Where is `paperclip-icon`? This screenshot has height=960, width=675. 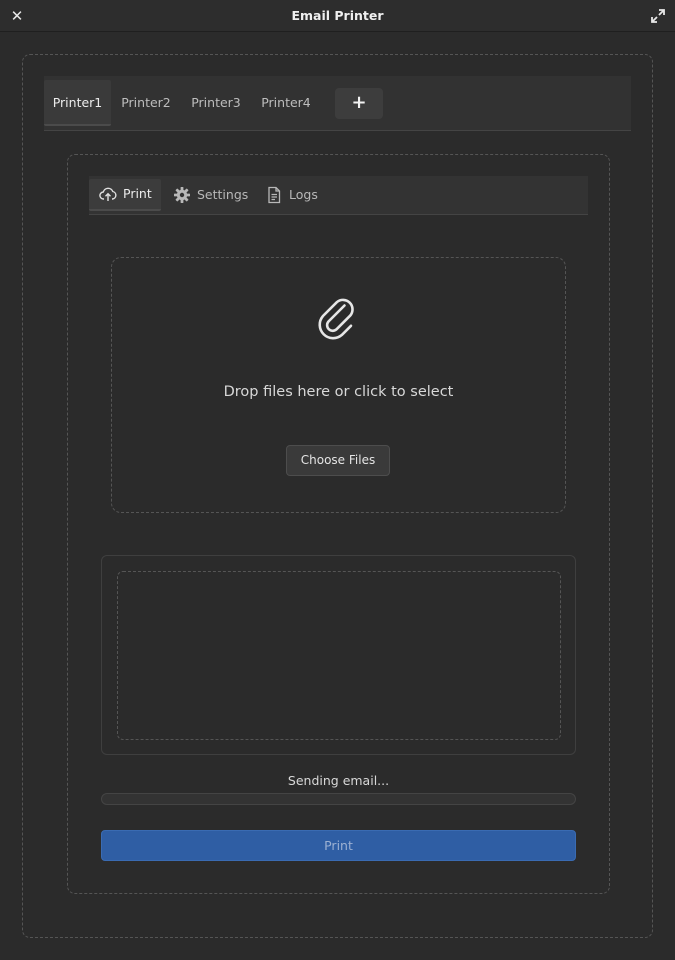 paperclip-icon is located at coordinates (336, 319).